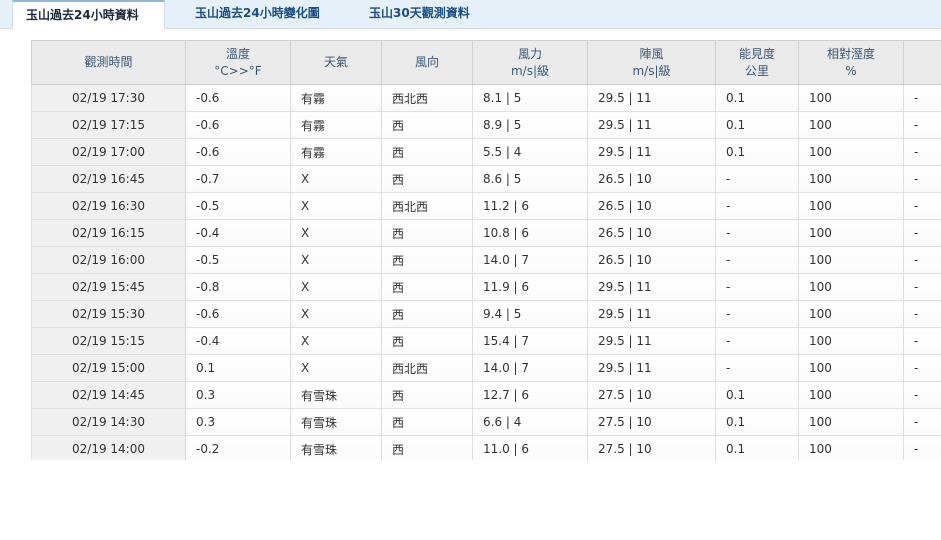 This screenshot has width=941, height=540. Describe the element at coordinates (651, 62) in the screenshot. I see `header-gust: 陣風 m/s|級` at that location.